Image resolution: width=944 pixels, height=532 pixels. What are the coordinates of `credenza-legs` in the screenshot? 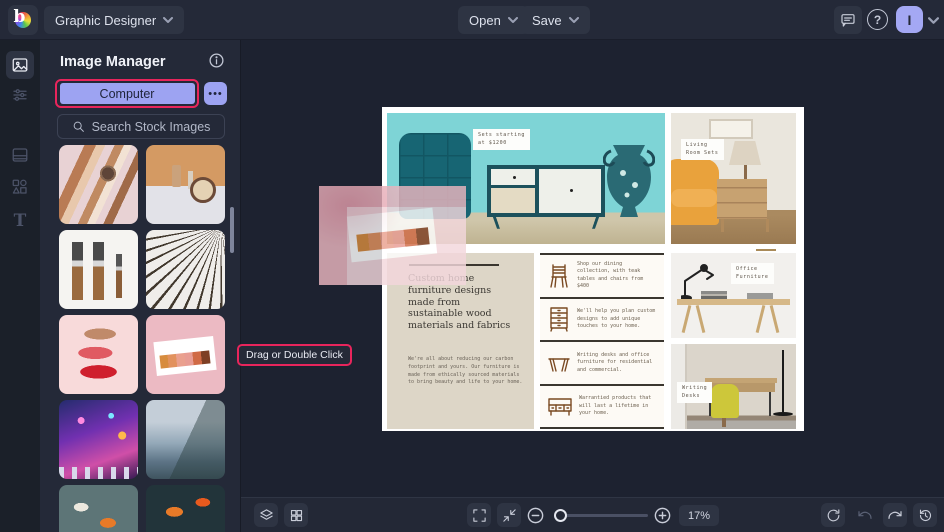 It's located at (546, 222).